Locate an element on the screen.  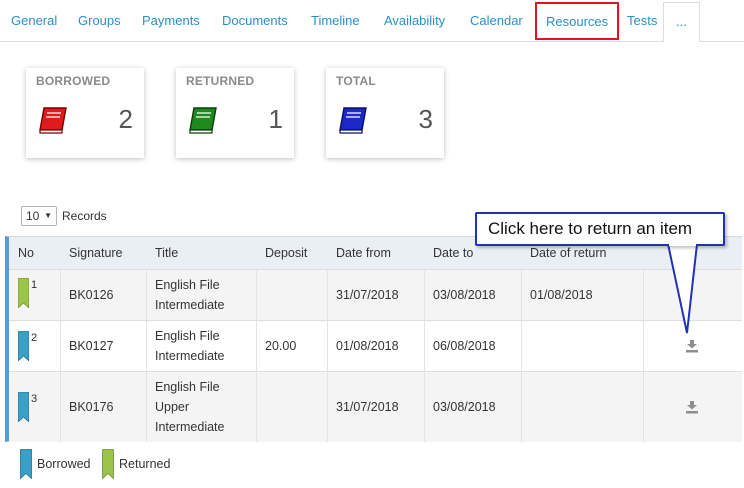
stat-value: 2 is located at coordinates (125, 119).